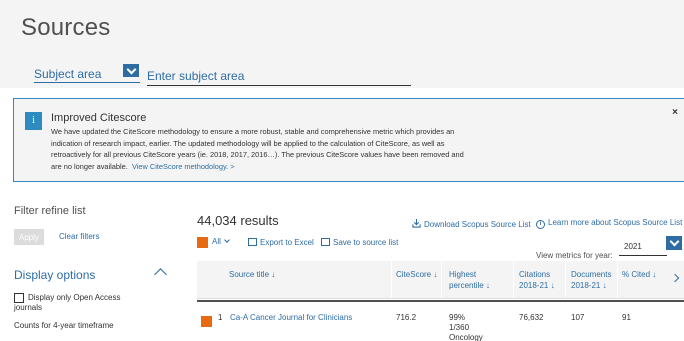  What do you see at coordinates (416, 274) in the screenshot?
I see `header-citescore: CiteScore ↓` at bounding box center [416, 274].